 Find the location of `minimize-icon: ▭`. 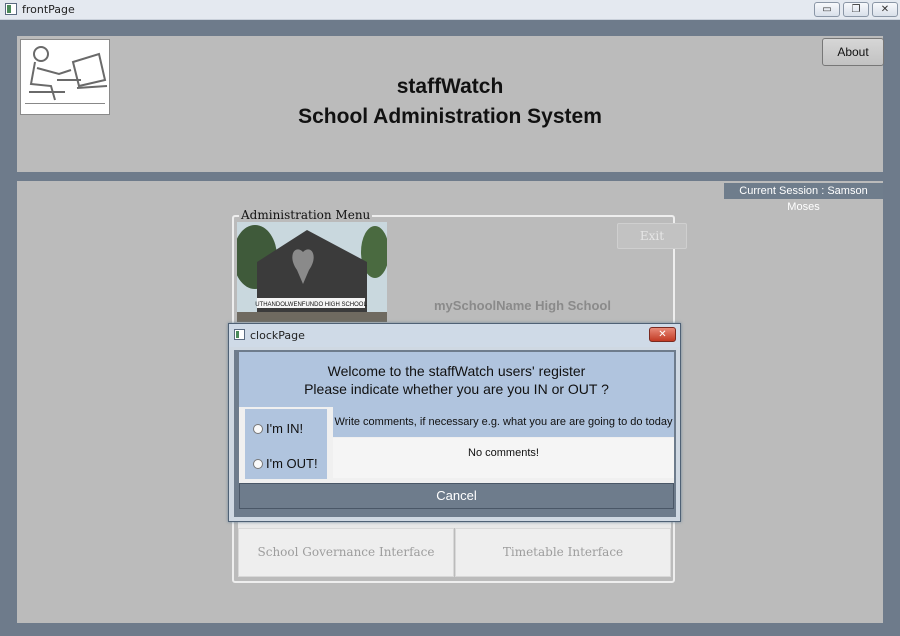

minimize-icon: ▭ is located at coordinates (827, 9).